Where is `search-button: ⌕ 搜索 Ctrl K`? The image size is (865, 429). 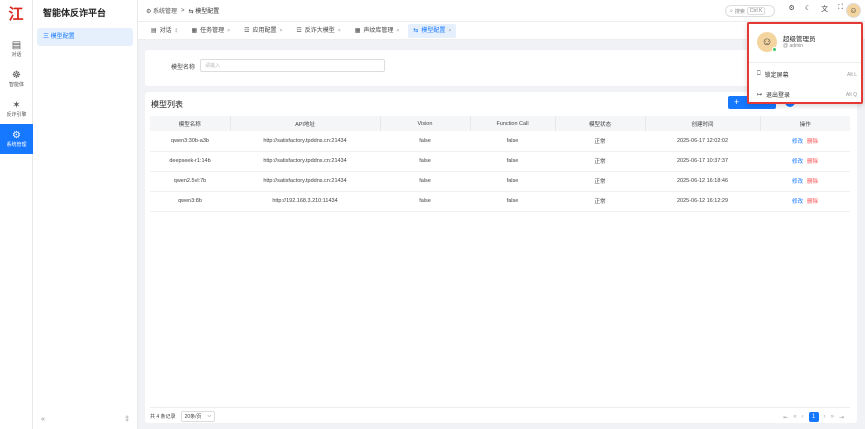 search-button: ⌕ 搜索 Ctrl K is located at coordinates (750, 11).